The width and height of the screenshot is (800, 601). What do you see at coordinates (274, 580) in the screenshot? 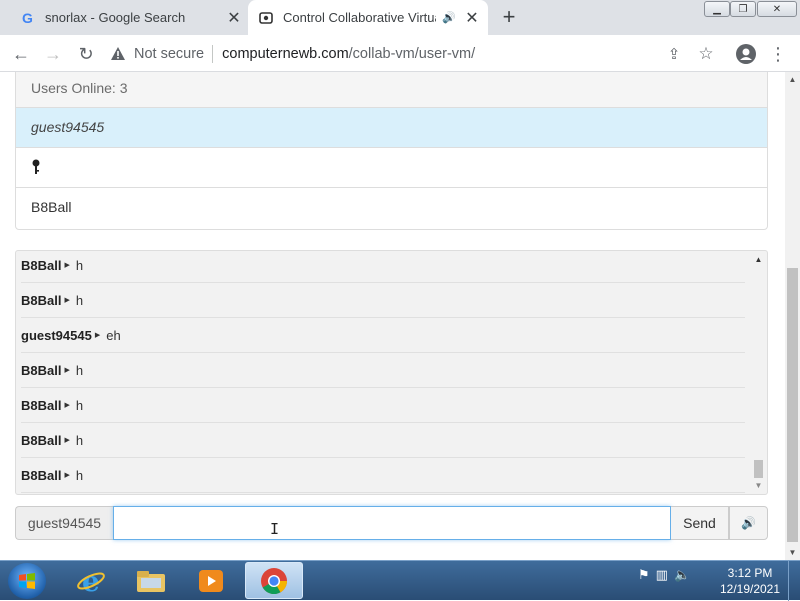
I see `chrome-icon` at bounding box center [274, 580].